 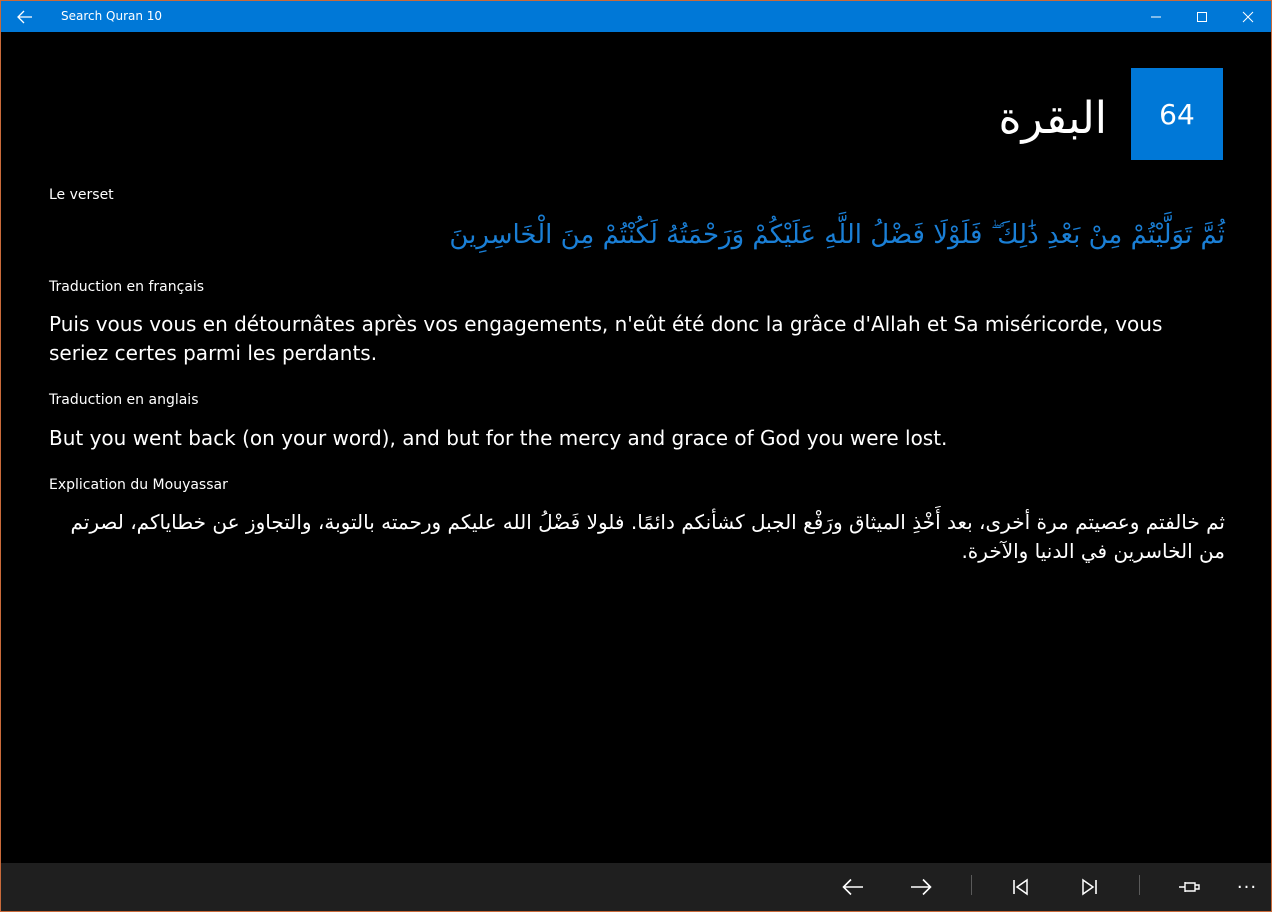 I want to click on verse-number-tile: 64, so click(x=1177, y=114).